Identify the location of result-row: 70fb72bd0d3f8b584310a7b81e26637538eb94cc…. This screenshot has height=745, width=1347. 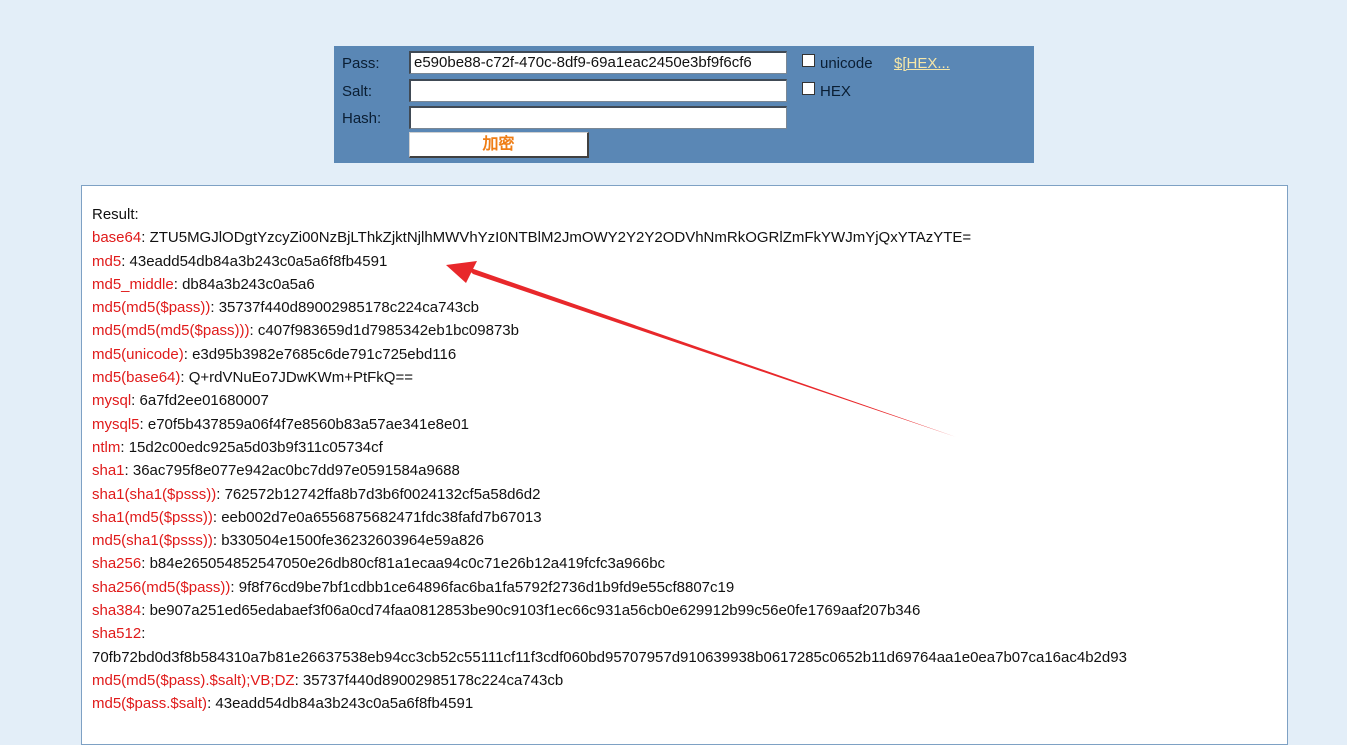
(609, 657).